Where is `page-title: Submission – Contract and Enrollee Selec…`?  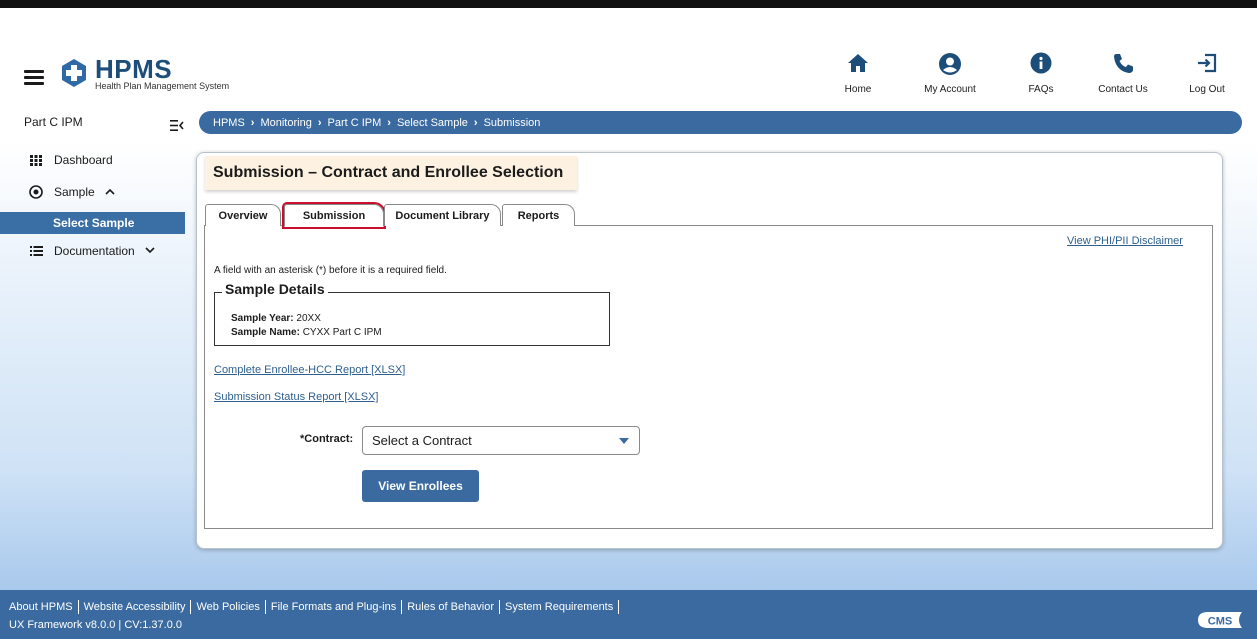
page-title: Submission – Contract and Enrollee Selec… is located at coordinates (391, 173).